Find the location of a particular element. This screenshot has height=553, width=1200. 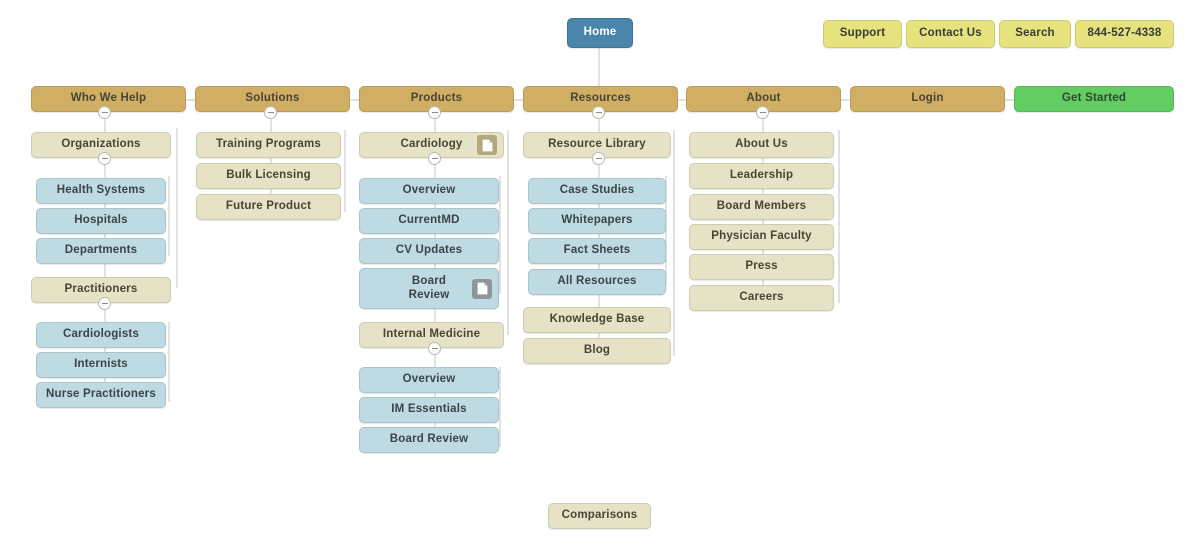

node-internists-label: Internists is located at coordinates (101, 364).